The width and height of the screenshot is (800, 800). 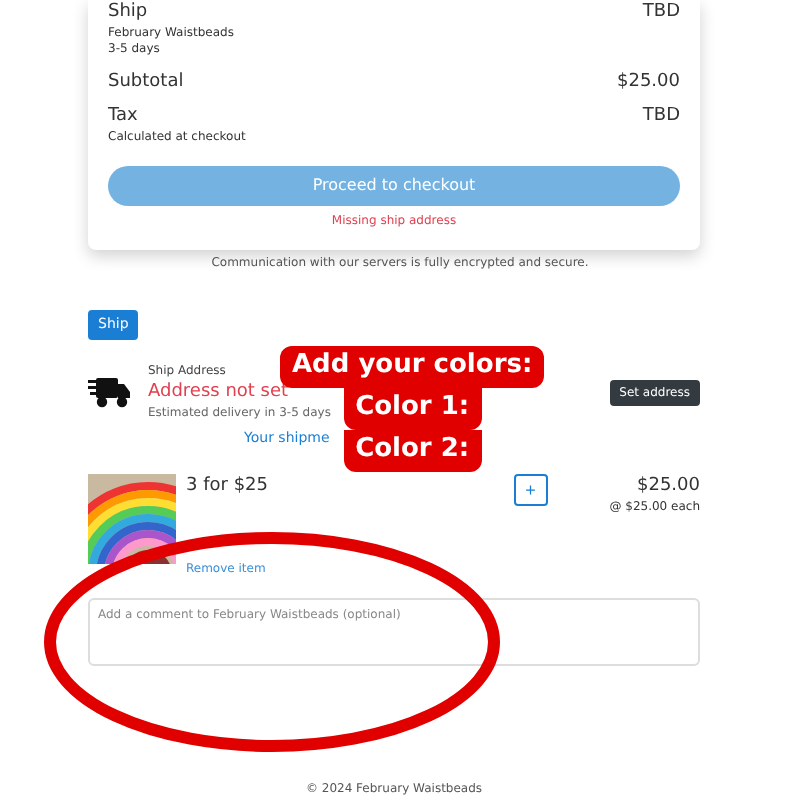 What do you see at coordinates (412, 408) in the screenshot?
I see `callout-text: Color 1:` at bounding box center [412, 408].